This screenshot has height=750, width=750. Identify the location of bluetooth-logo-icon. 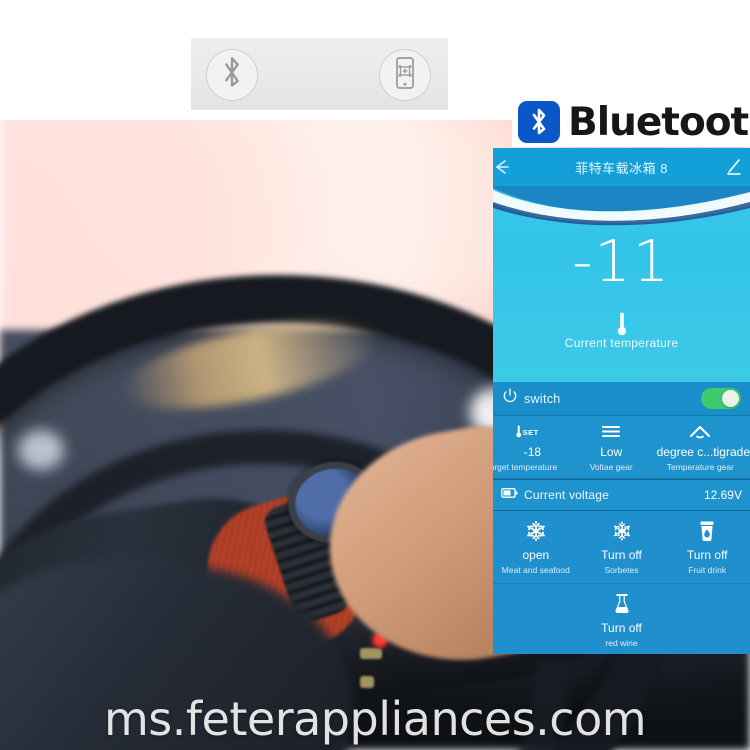
(539, 122).